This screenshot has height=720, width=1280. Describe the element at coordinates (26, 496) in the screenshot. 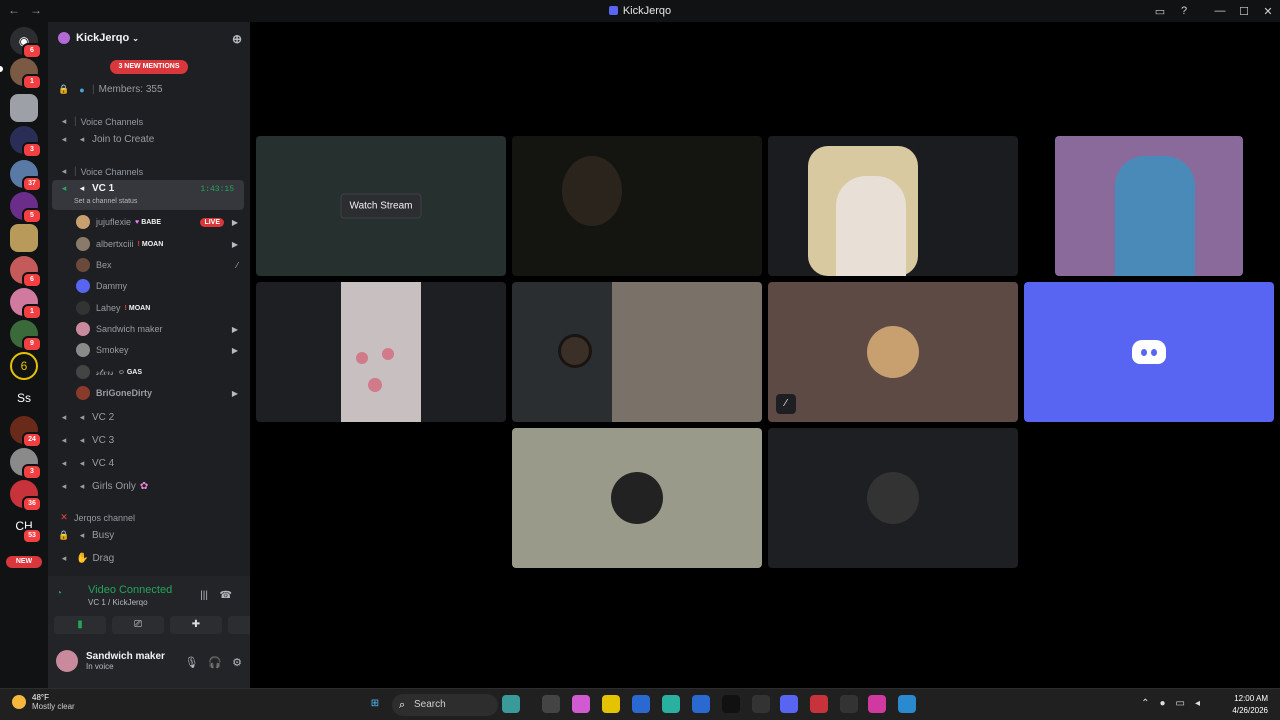

I see `server-icon-13: 36` at that location.